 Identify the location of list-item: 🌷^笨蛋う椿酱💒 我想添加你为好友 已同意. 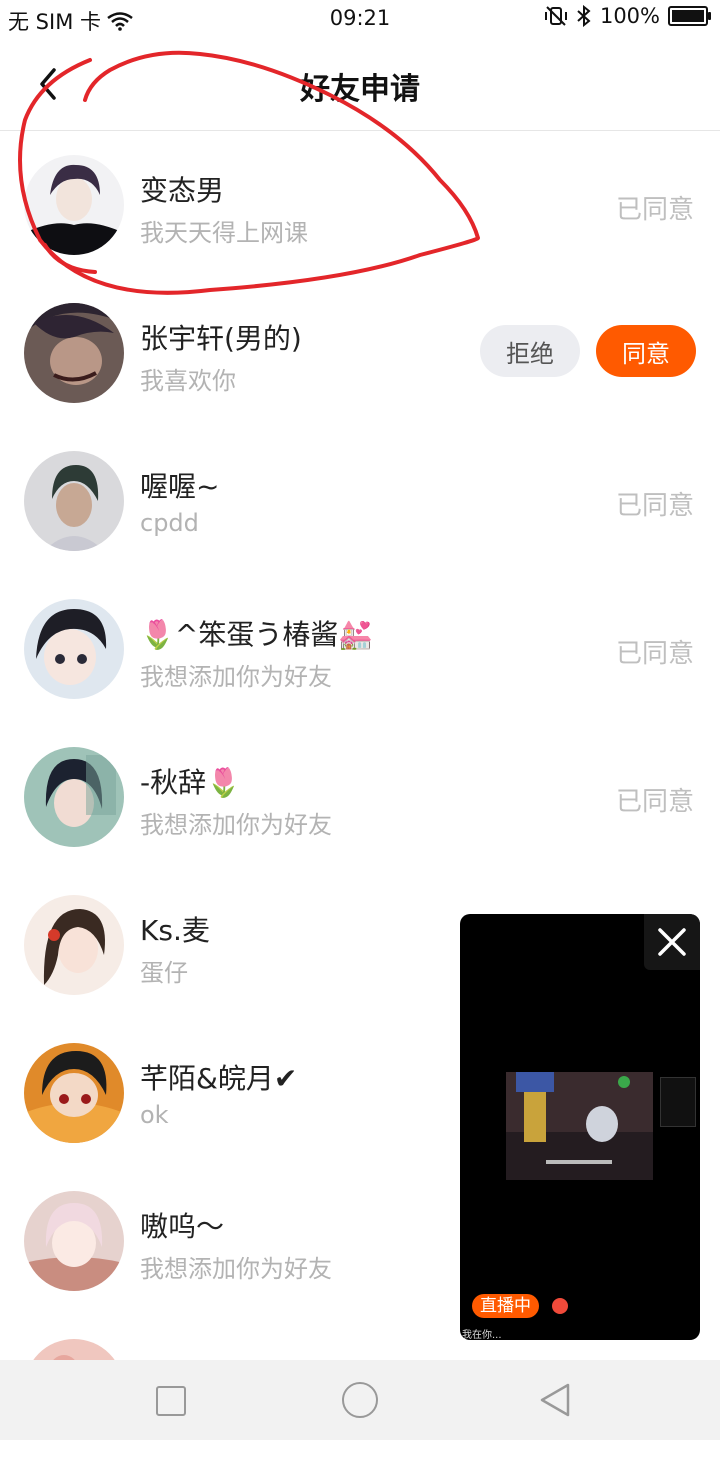
(360, 649).